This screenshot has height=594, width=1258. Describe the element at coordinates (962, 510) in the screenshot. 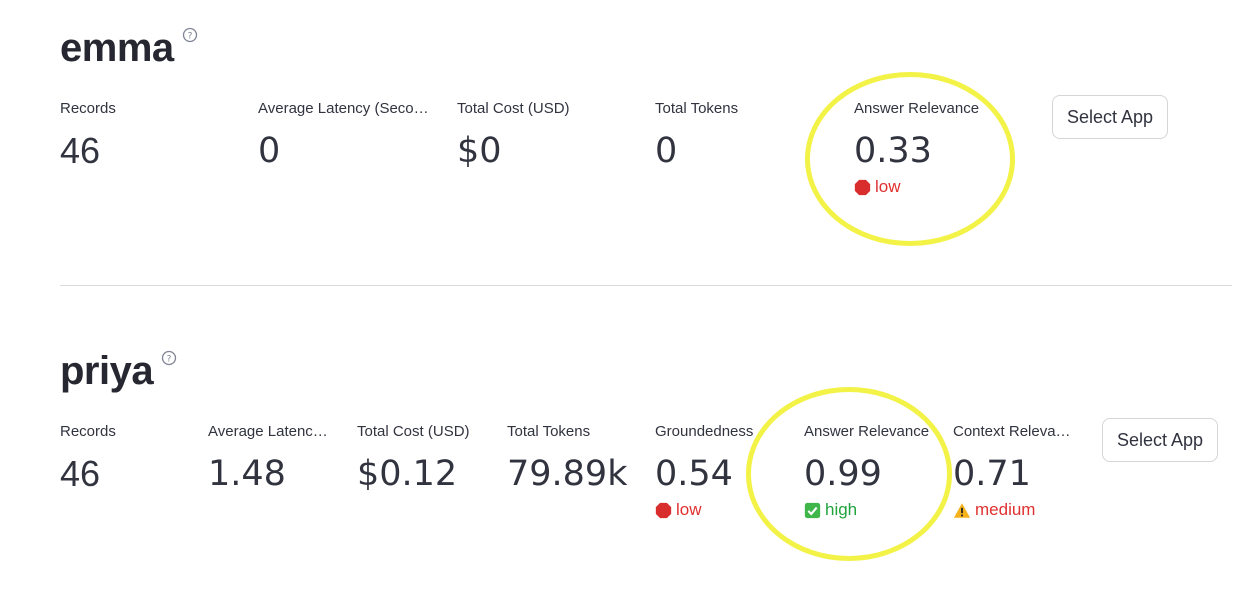

I see `warning-icon` at that location.